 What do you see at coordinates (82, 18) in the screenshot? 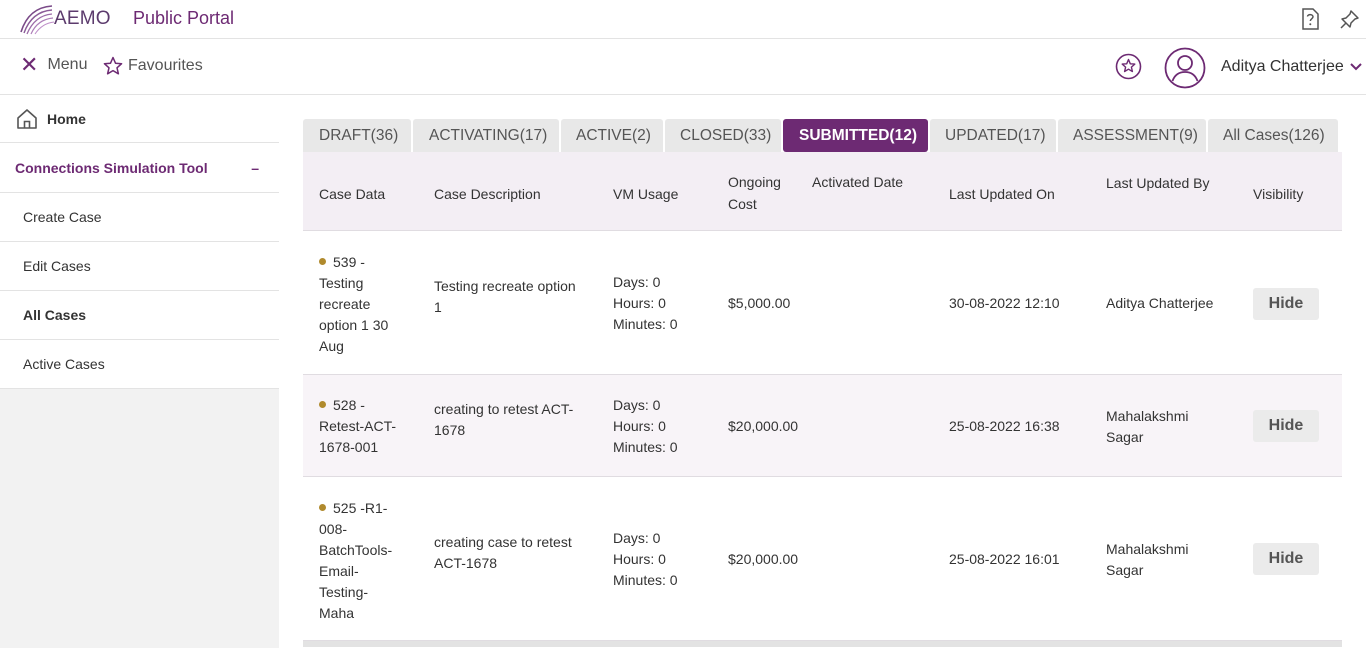
I see `logo-text: AEMO` at bounding box center [82, 18].